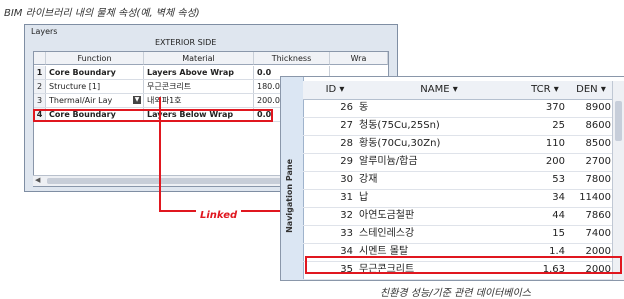  Describe the element at coordinates (186, 42) in the screenshot. I see `exterior-side-label: EXTERIOR SIDE` at that location.